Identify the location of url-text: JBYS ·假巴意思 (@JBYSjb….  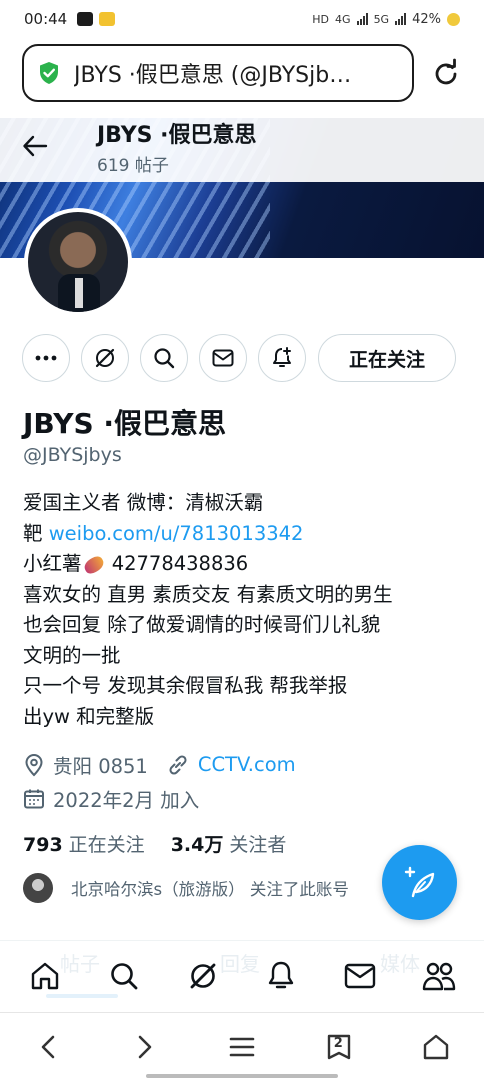
(213, 75).